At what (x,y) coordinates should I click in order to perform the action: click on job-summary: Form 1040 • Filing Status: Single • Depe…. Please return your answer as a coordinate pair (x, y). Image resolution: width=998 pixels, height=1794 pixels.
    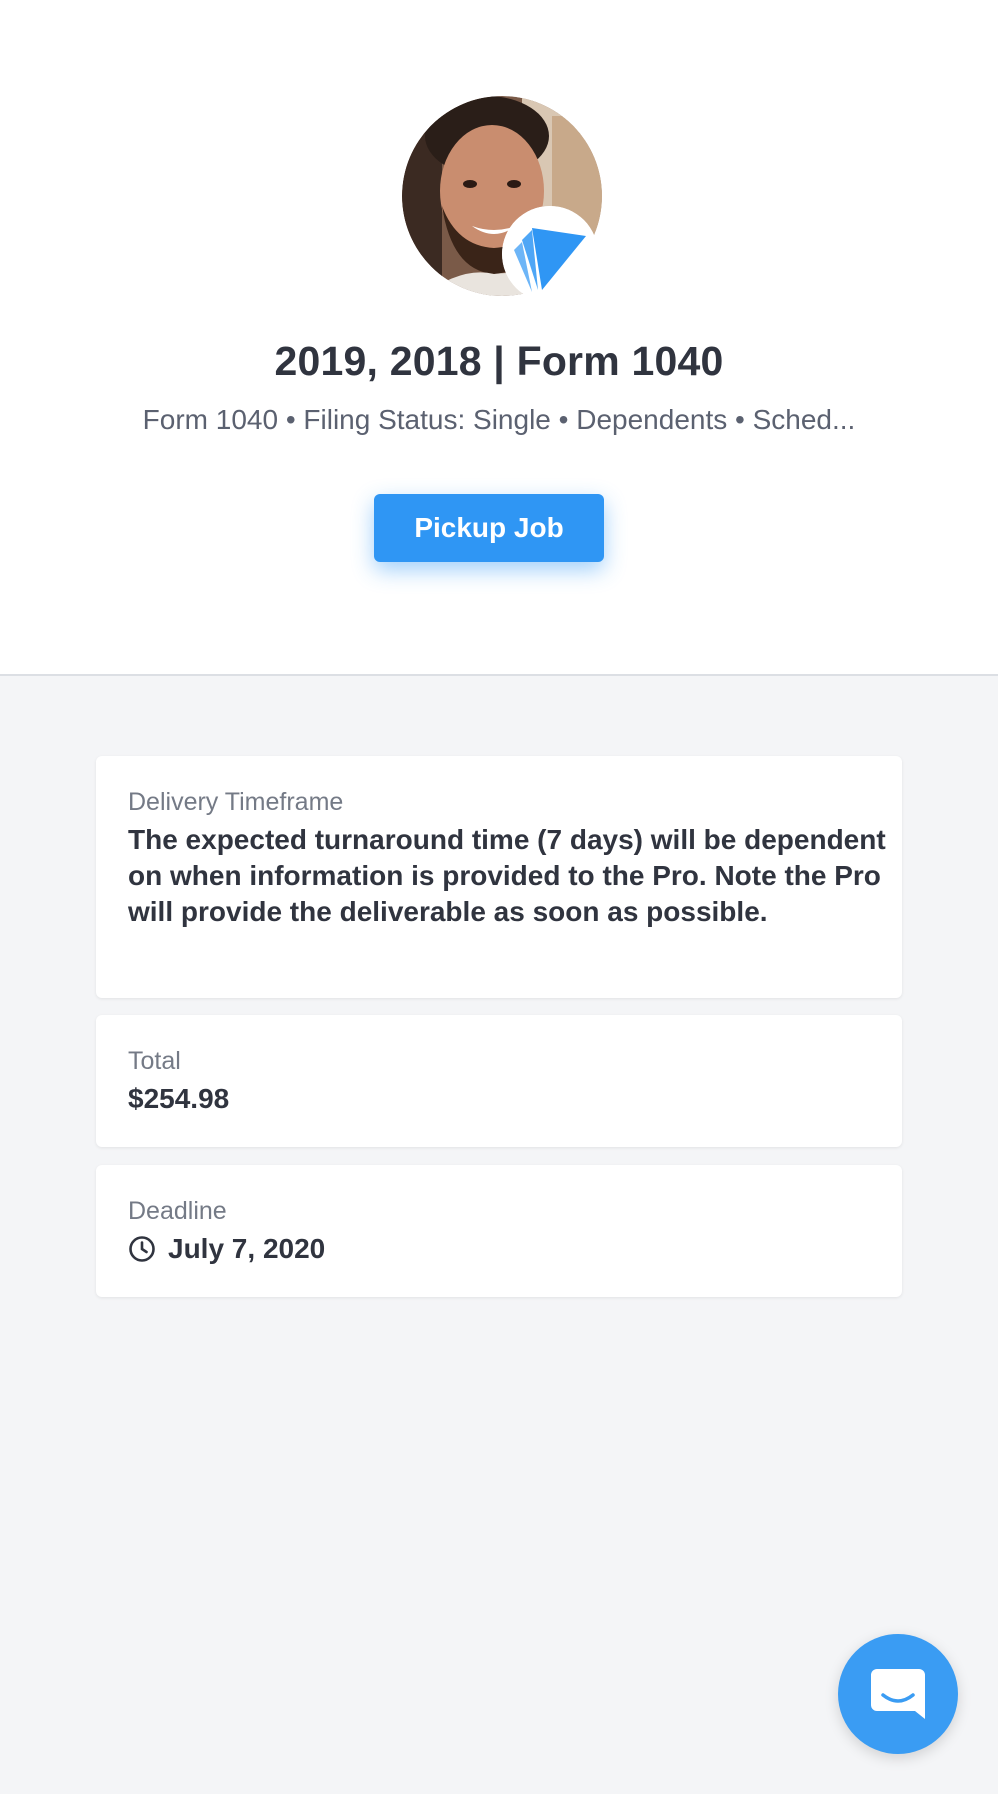
    Looking at the image, I should click on (499, 419).